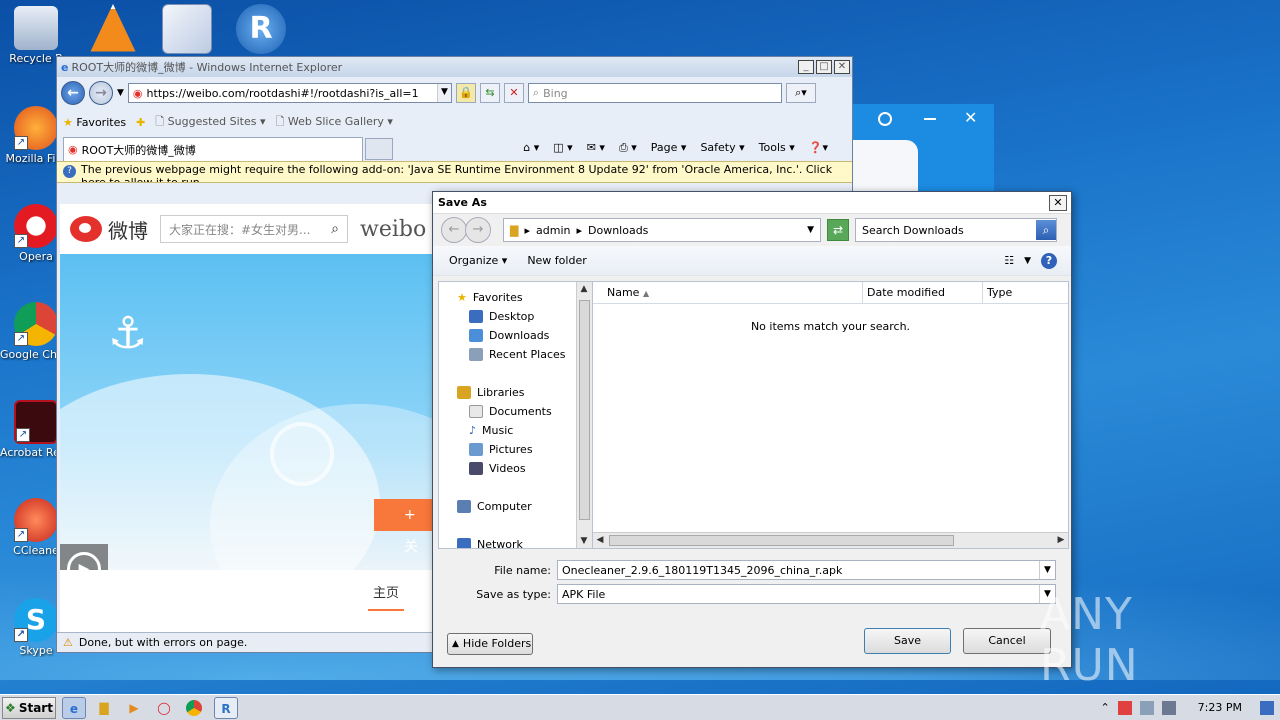 Image resolution: width=1280 pixels, height=720 pixels. Describe the element at coordinates (806, 67) in the screenshot. I see `minimize-button: _` at that location.